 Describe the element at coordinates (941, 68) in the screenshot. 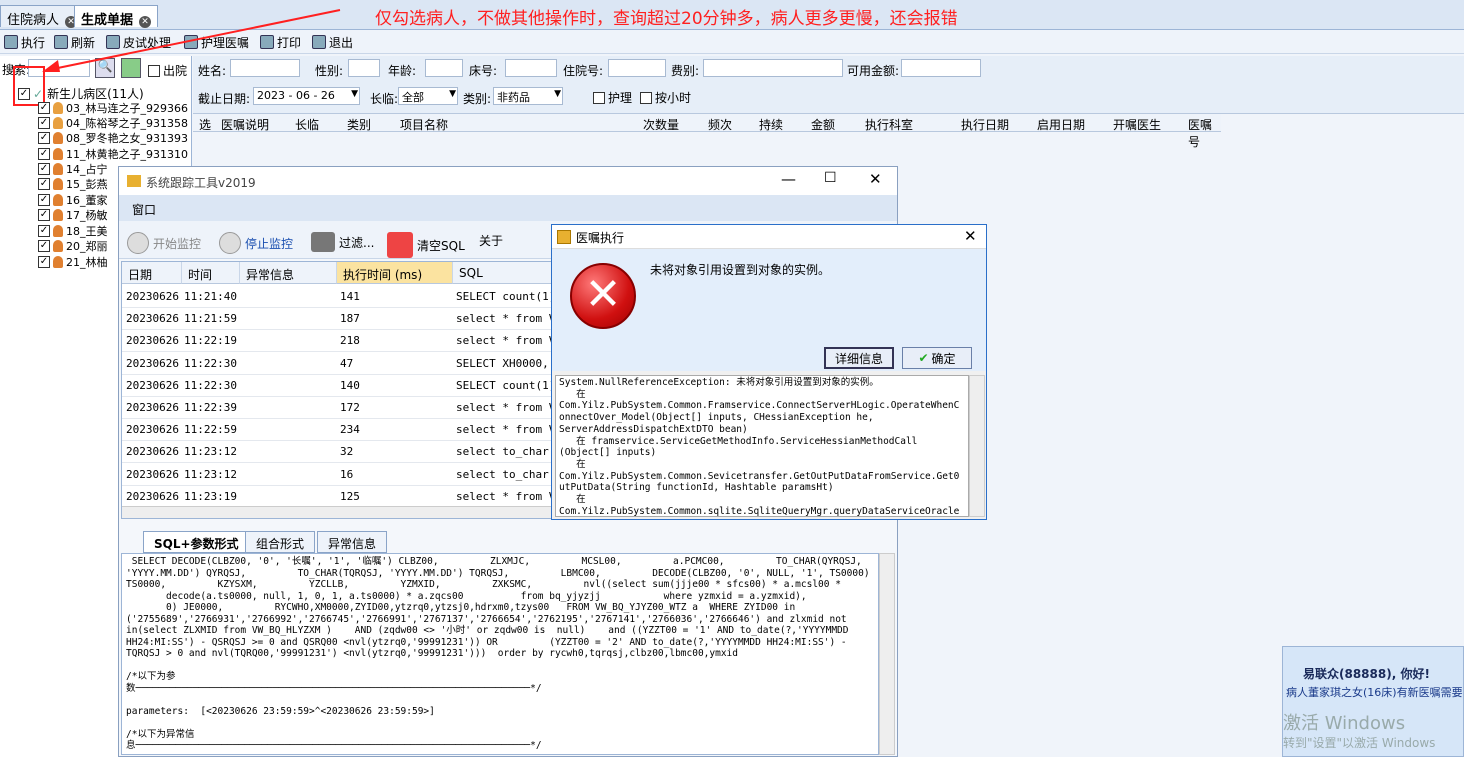

I see `balance-field` at that location.